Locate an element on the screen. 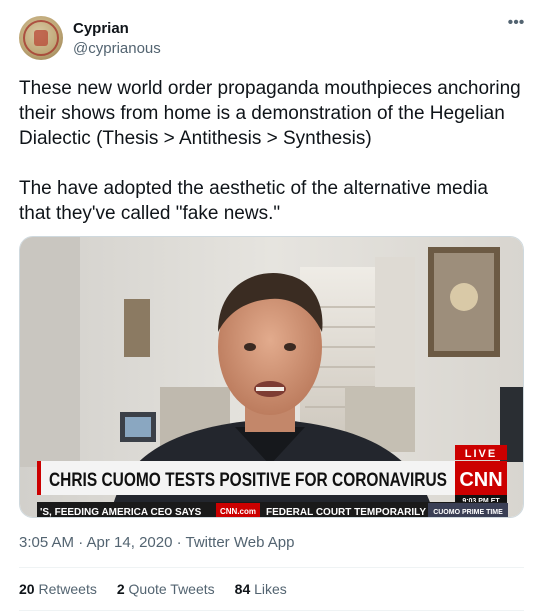  avatar-seal-mark is located at coordinates (41, 38).